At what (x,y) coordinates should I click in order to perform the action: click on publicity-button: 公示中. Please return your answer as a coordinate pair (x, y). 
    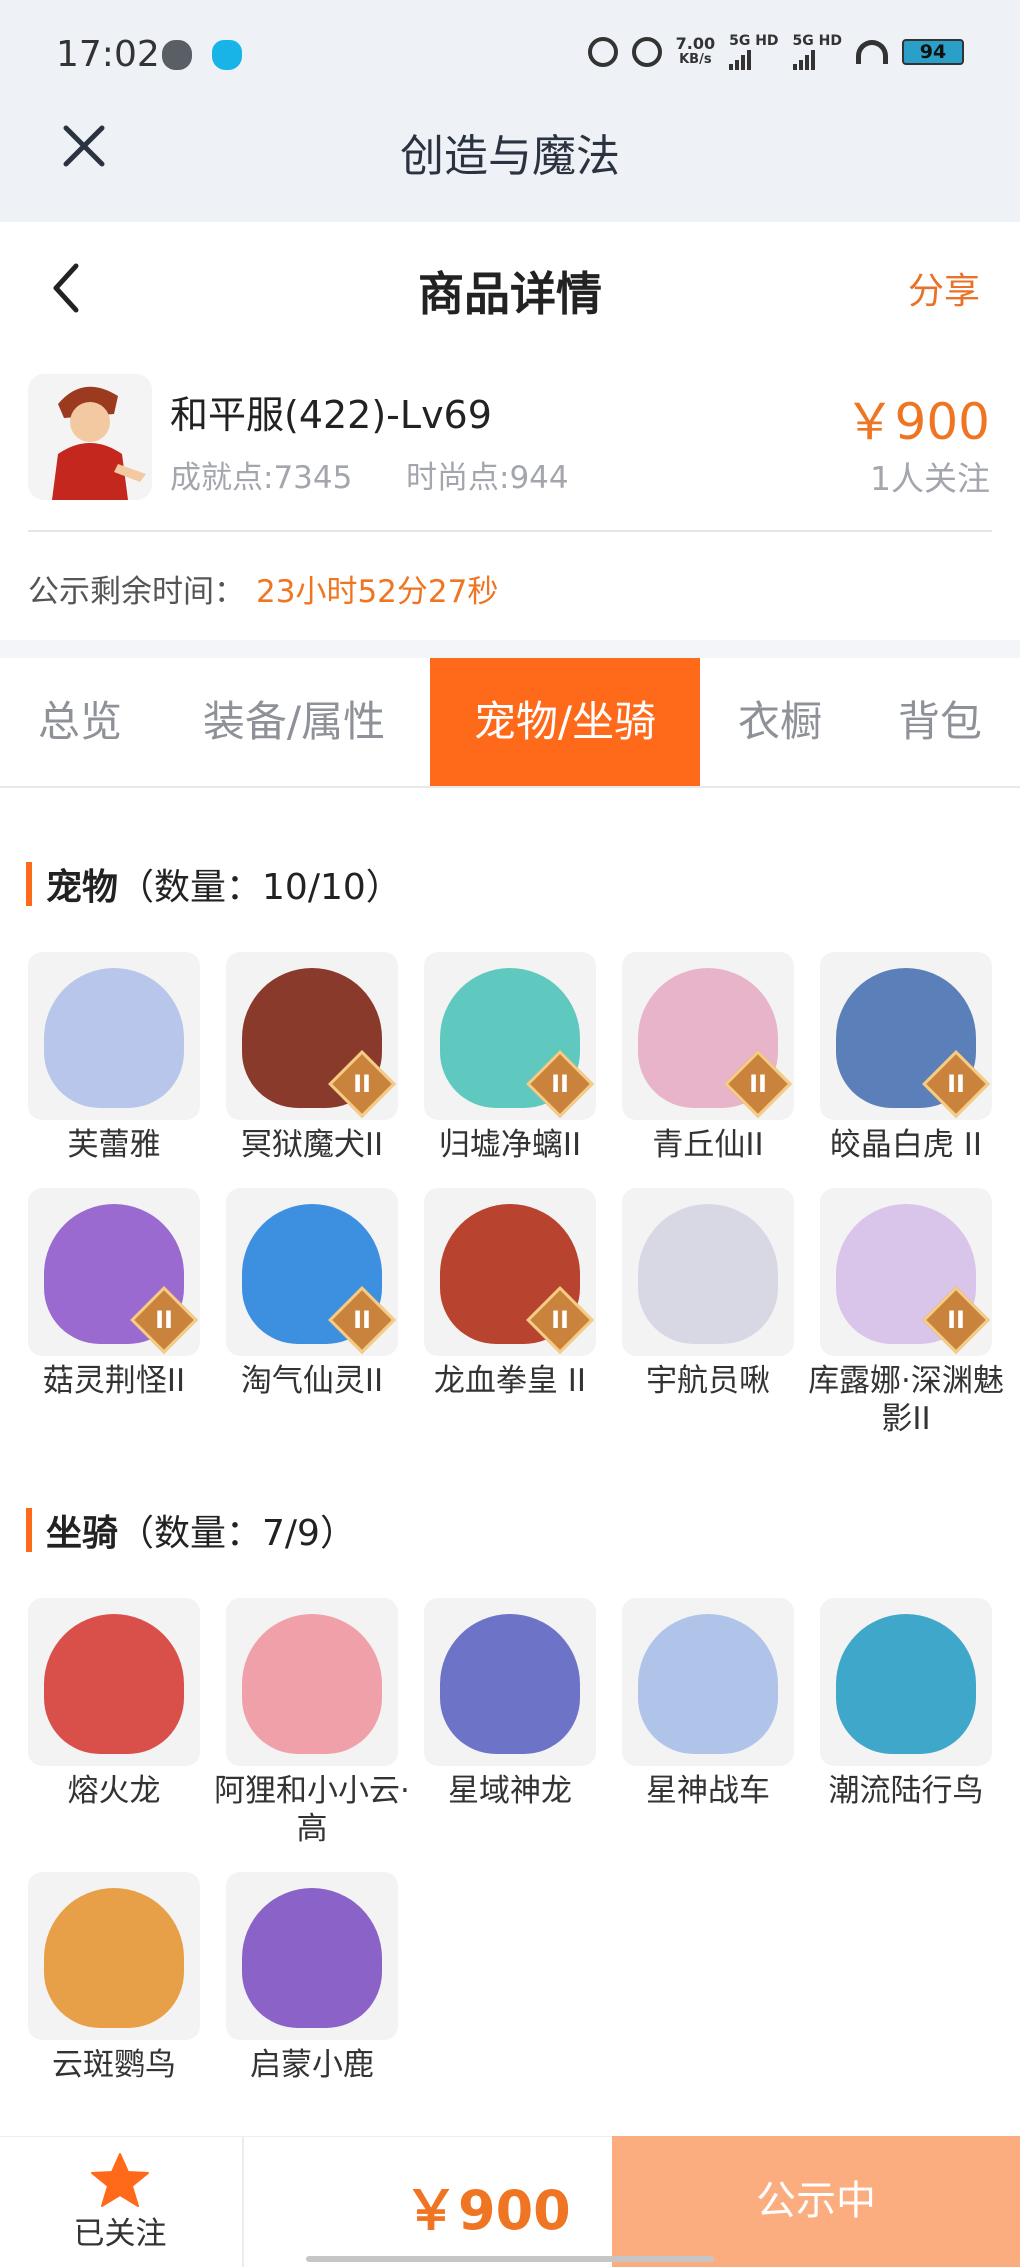
    Looking at the image, I should click on (816, 2201).